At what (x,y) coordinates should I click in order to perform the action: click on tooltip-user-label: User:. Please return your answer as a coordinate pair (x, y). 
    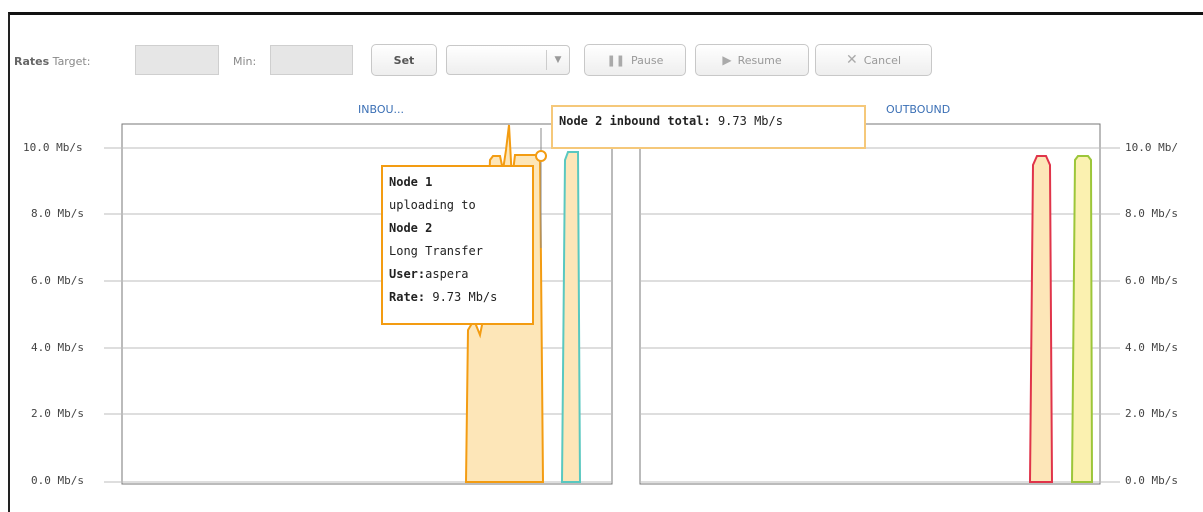
    Looking at the image, I should click on (407, 274).